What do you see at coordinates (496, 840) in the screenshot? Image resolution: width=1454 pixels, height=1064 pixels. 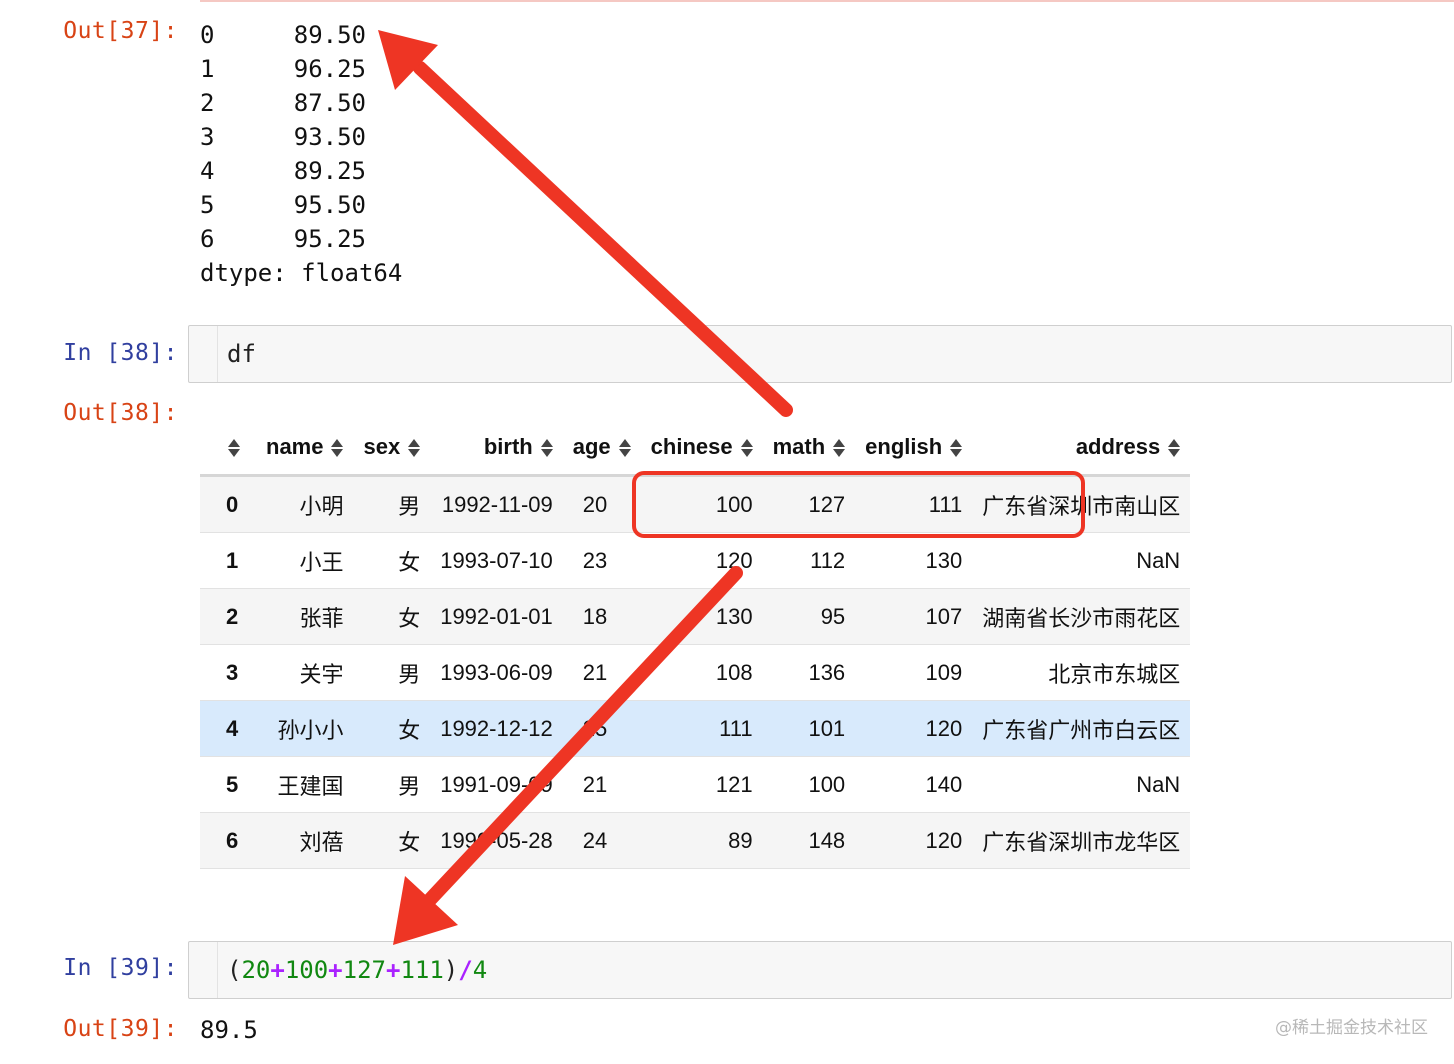 I see `cell-birth: 1990-05-28` at bounding box center [496, 840].